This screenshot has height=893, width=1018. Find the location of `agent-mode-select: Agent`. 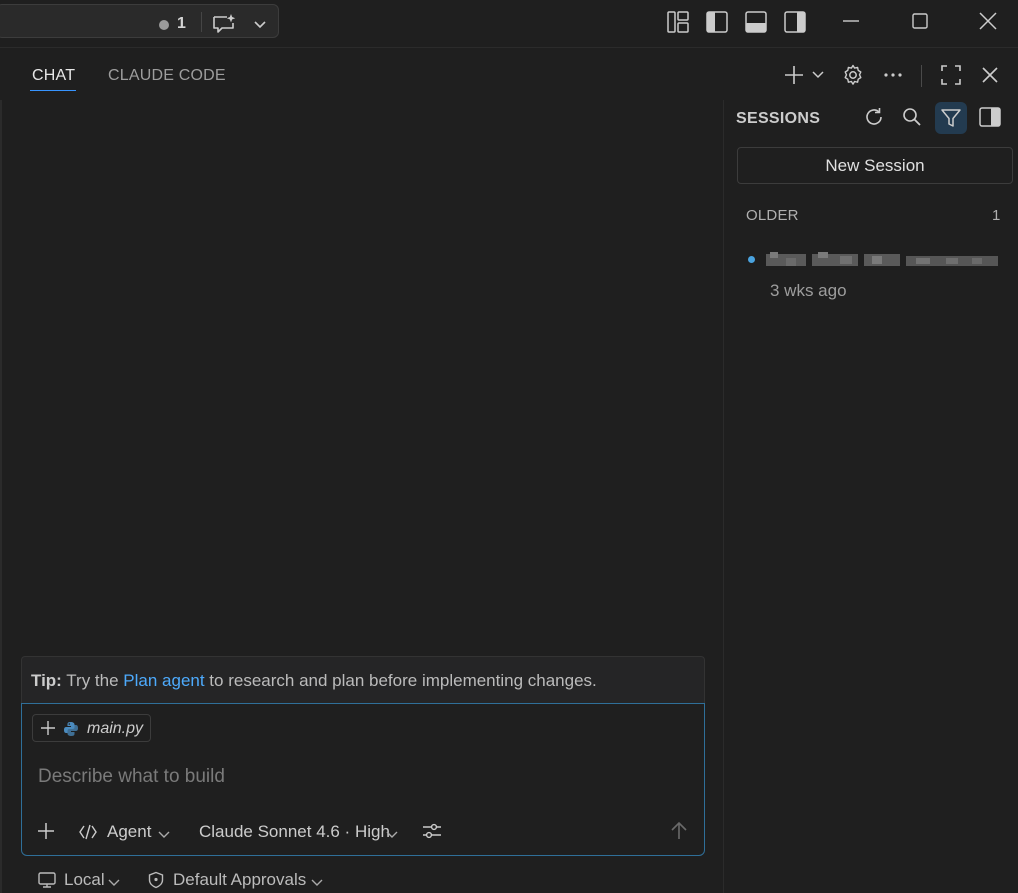

agent-mode-select: Agent is located at coordinates (129, 832).